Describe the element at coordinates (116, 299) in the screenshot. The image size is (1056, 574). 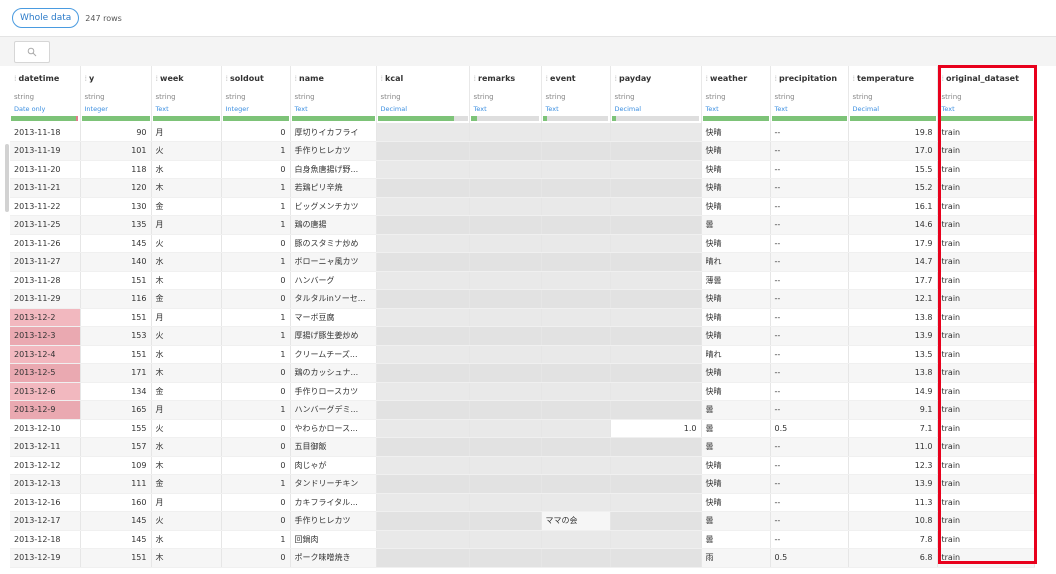
I see `cell-y: 116` at that location.